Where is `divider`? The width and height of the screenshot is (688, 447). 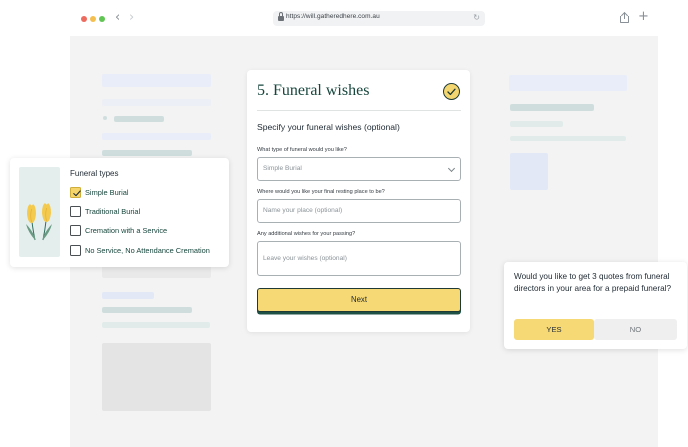
divider is located at coordinates (359, 110).